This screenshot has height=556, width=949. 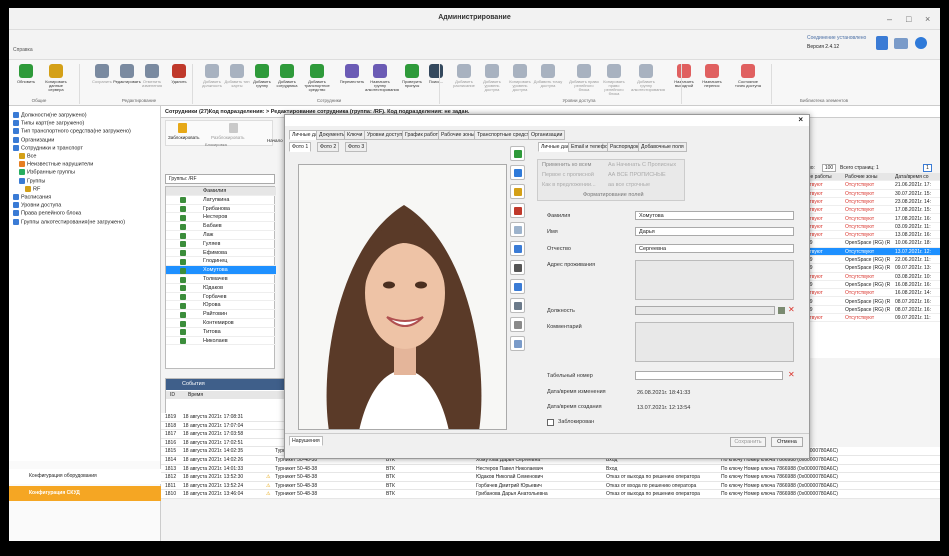 What do you see at coordinates (901, 43) in the screenshot?
I see `monitor-icon` at bounding box center [901, 43].